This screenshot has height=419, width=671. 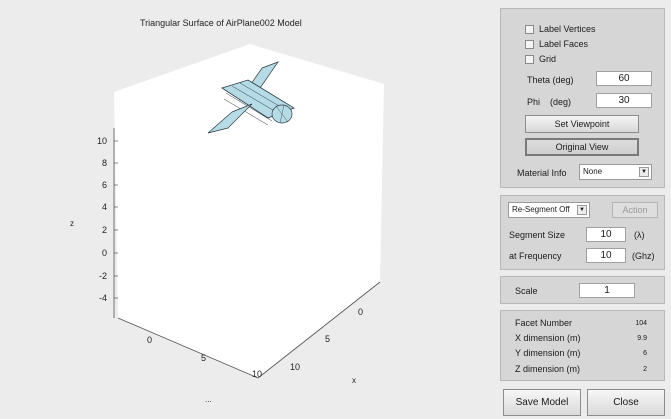 What do you see at coordinates (548, 59) in the screenshot?
I see `grid-label: Grid` at bounding box center [548, 59].